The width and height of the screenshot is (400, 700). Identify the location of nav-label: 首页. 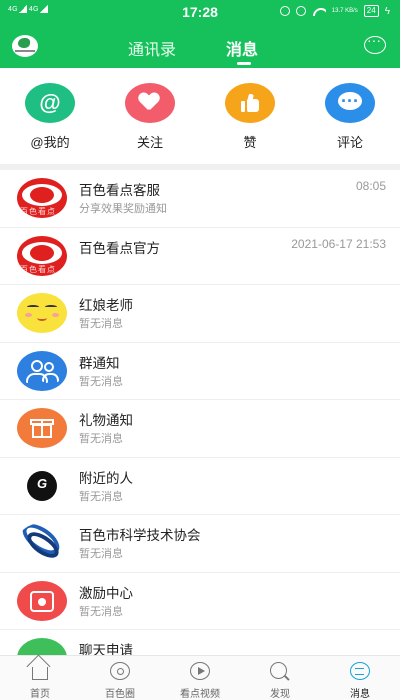
(40, 694).